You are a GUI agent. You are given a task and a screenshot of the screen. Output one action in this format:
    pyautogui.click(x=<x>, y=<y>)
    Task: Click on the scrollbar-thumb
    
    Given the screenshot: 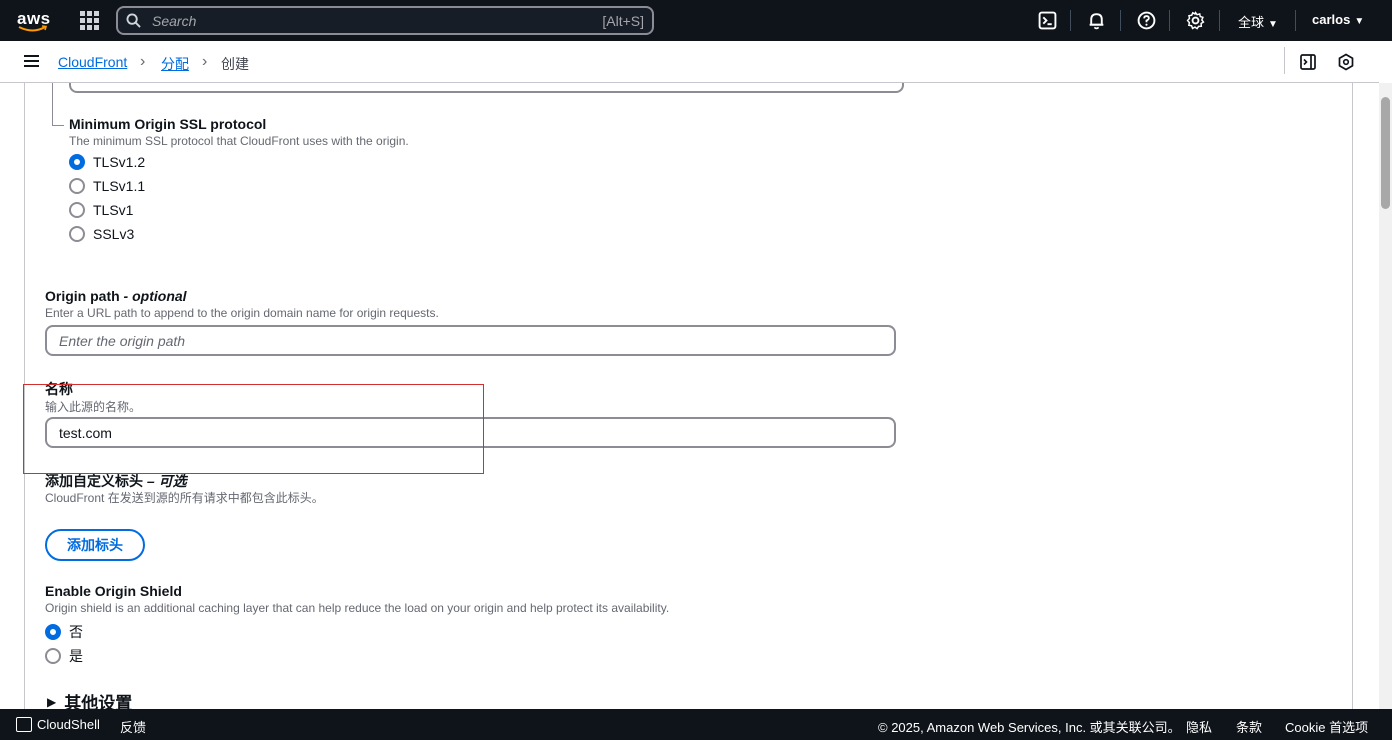 What is the action you would take?
    pyautogui.click(x=1385, y=153)
    